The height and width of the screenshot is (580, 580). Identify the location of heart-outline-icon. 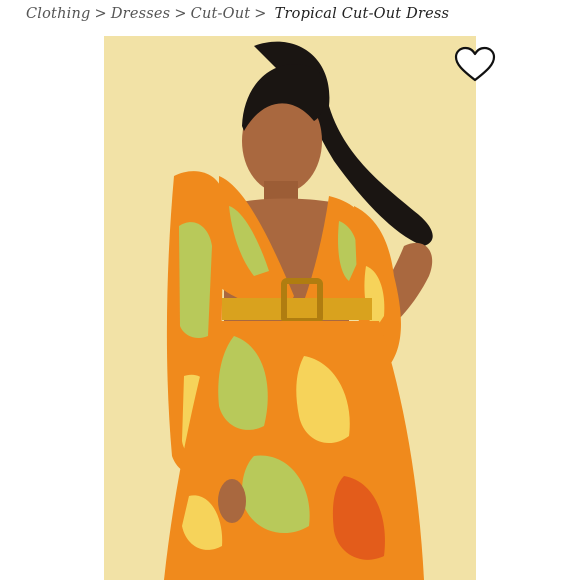
(475, 64).